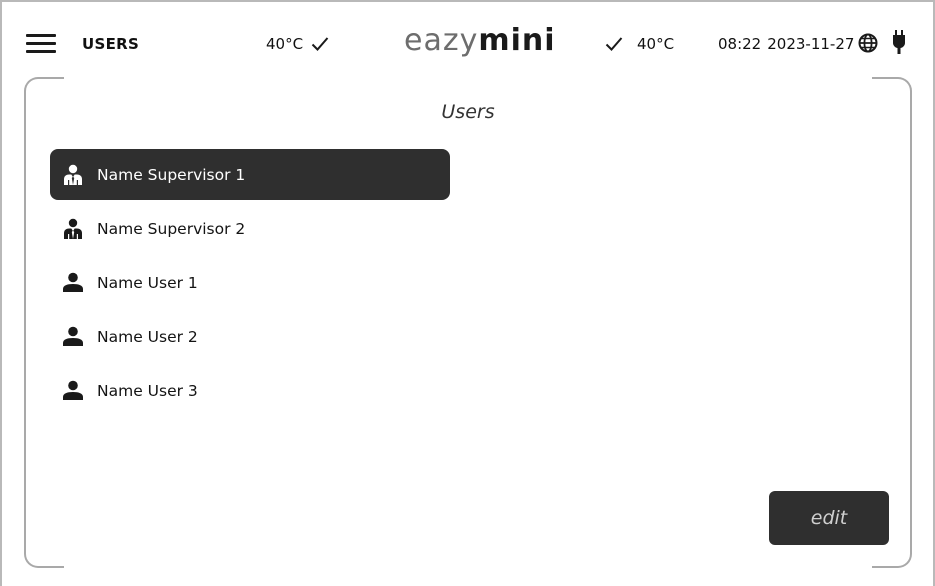 The image size is (935, 586). Describe the element at coordinates (829, 518) in the screenshot. I see `edit-button: edit` at that location.